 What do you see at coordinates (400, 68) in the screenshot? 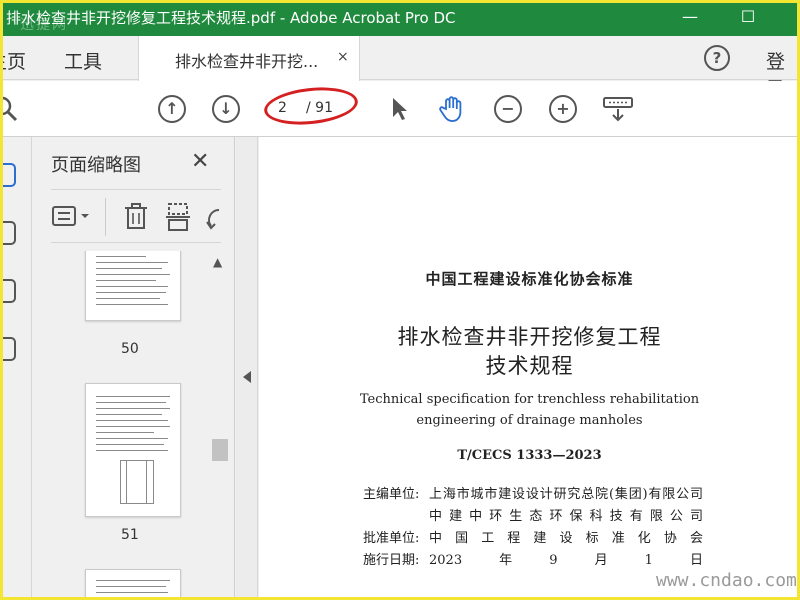
I see `tab-bar: 主页 工具 排水检查井非开挖... × ? 登录` at bounding box center [400, 68].